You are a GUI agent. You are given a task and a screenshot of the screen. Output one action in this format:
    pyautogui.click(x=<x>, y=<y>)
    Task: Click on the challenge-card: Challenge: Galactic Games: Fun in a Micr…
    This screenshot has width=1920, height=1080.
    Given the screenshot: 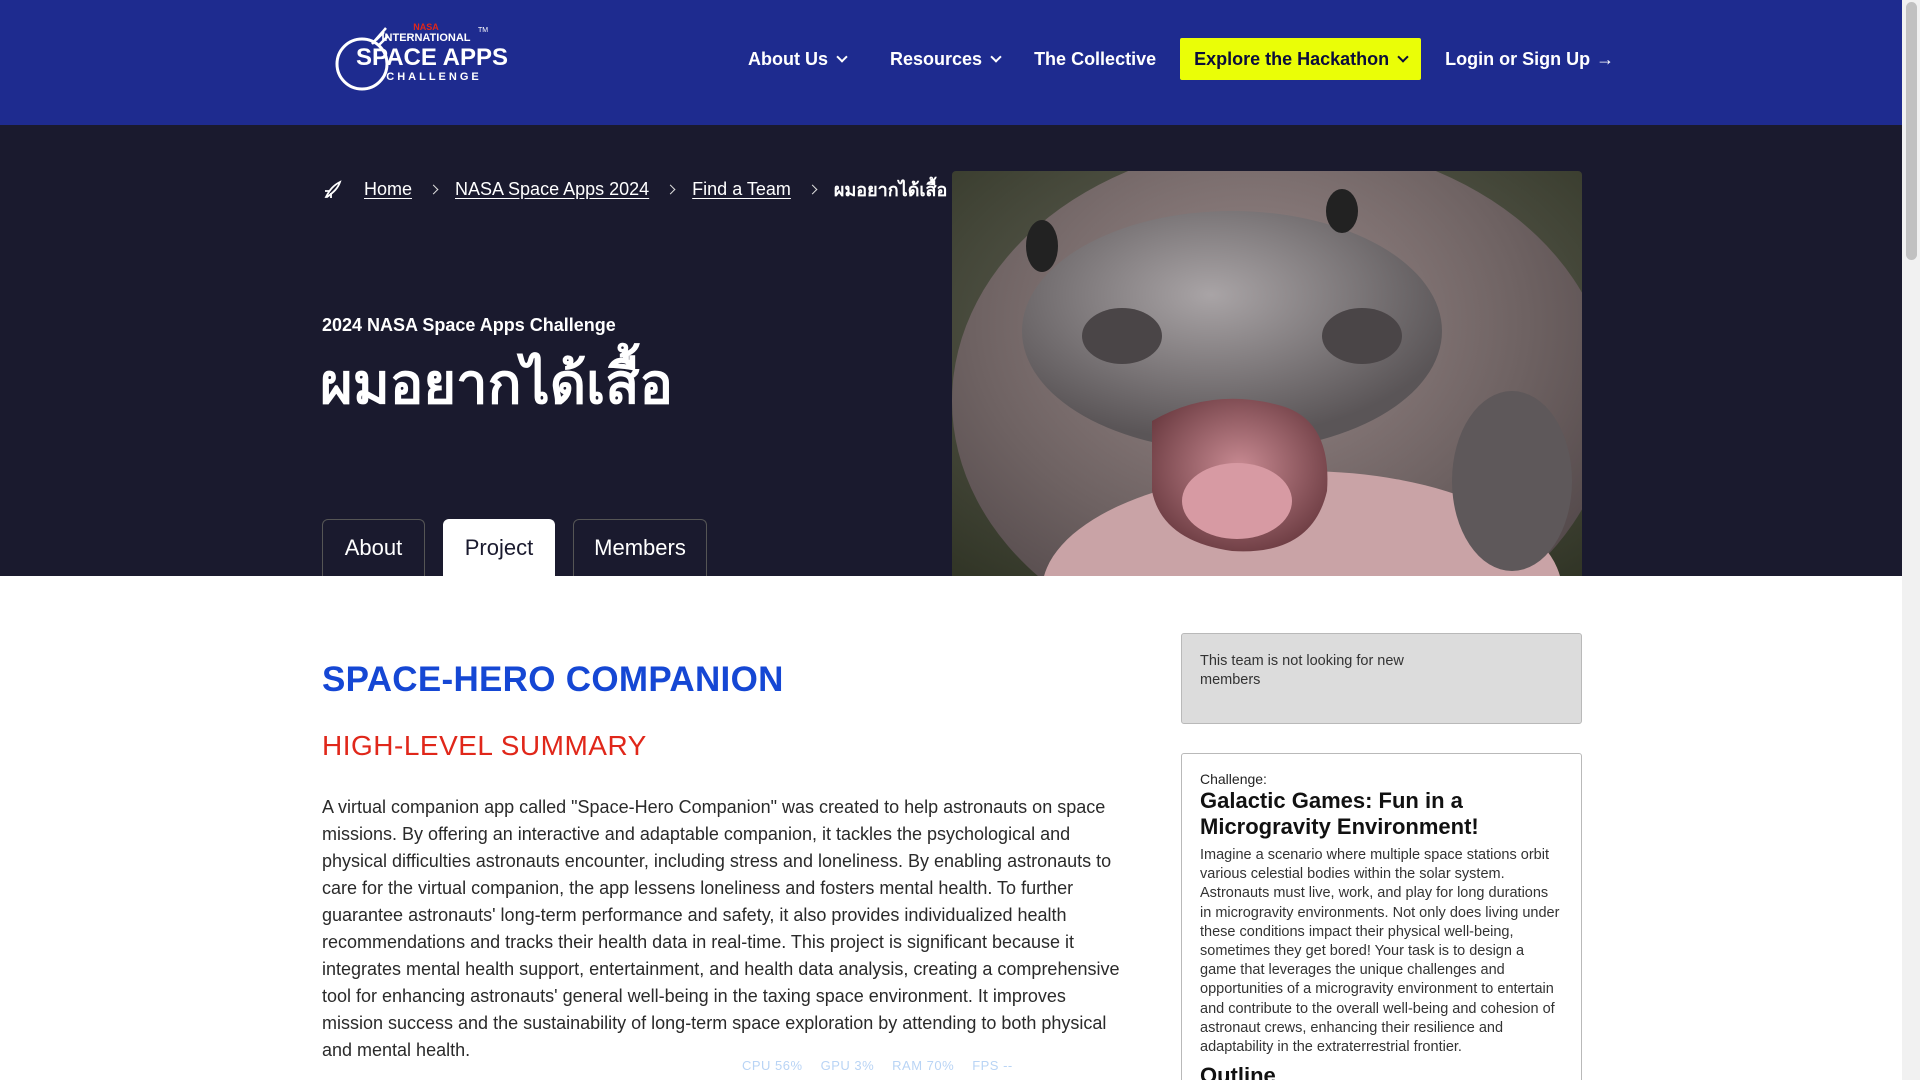 What is the action you would take?
    pyautogui.click(x=1381, y=916)
    